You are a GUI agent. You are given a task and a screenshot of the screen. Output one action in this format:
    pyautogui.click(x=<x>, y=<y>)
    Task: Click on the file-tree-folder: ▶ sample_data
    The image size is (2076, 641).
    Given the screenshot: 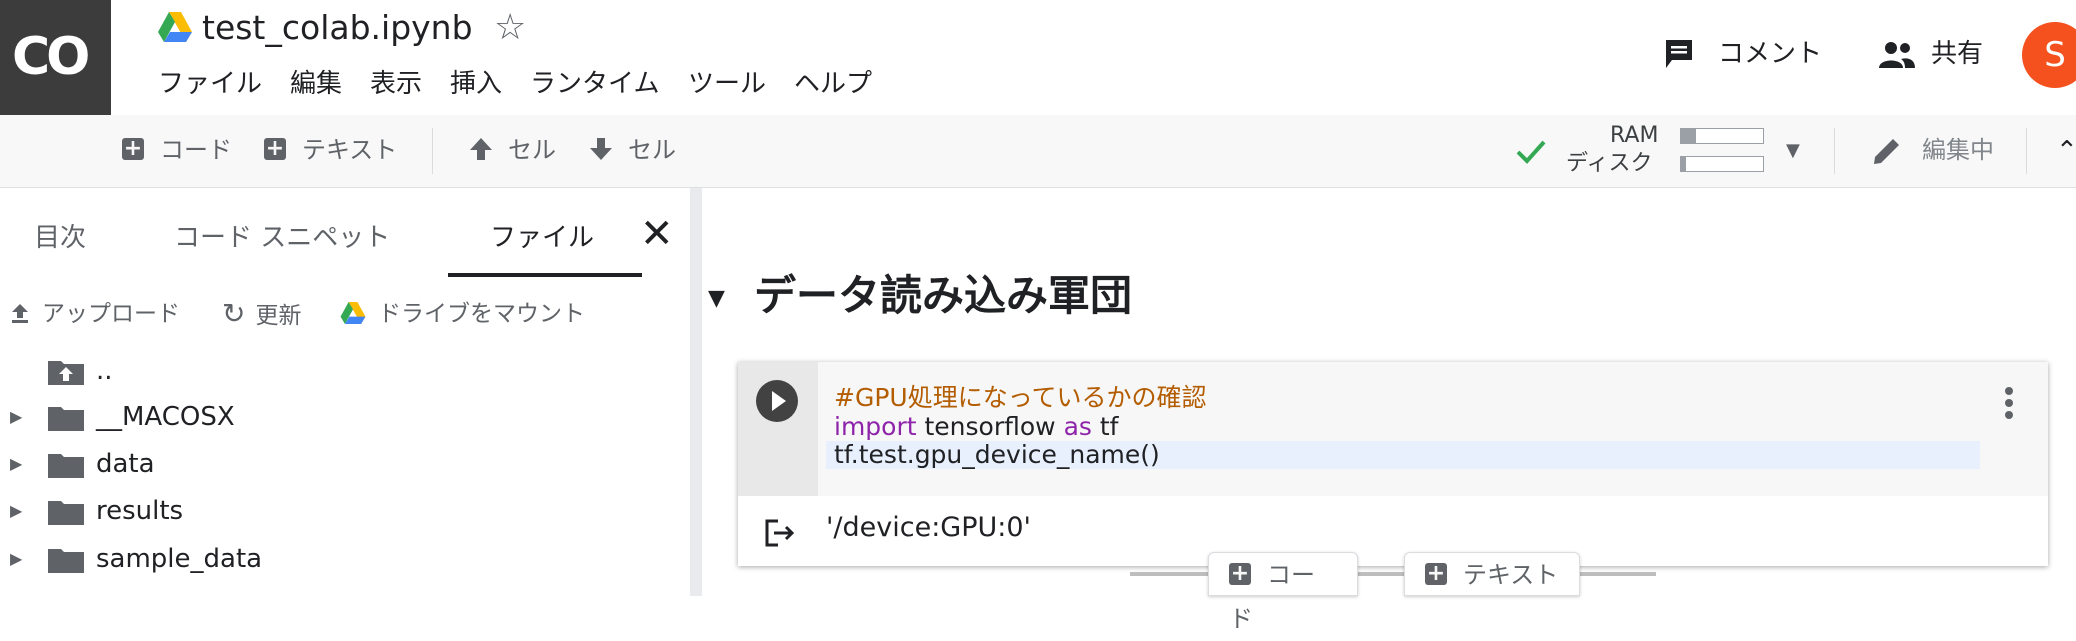 What is the action you would take?
    pyautogui.click(x=345, y=559)
    